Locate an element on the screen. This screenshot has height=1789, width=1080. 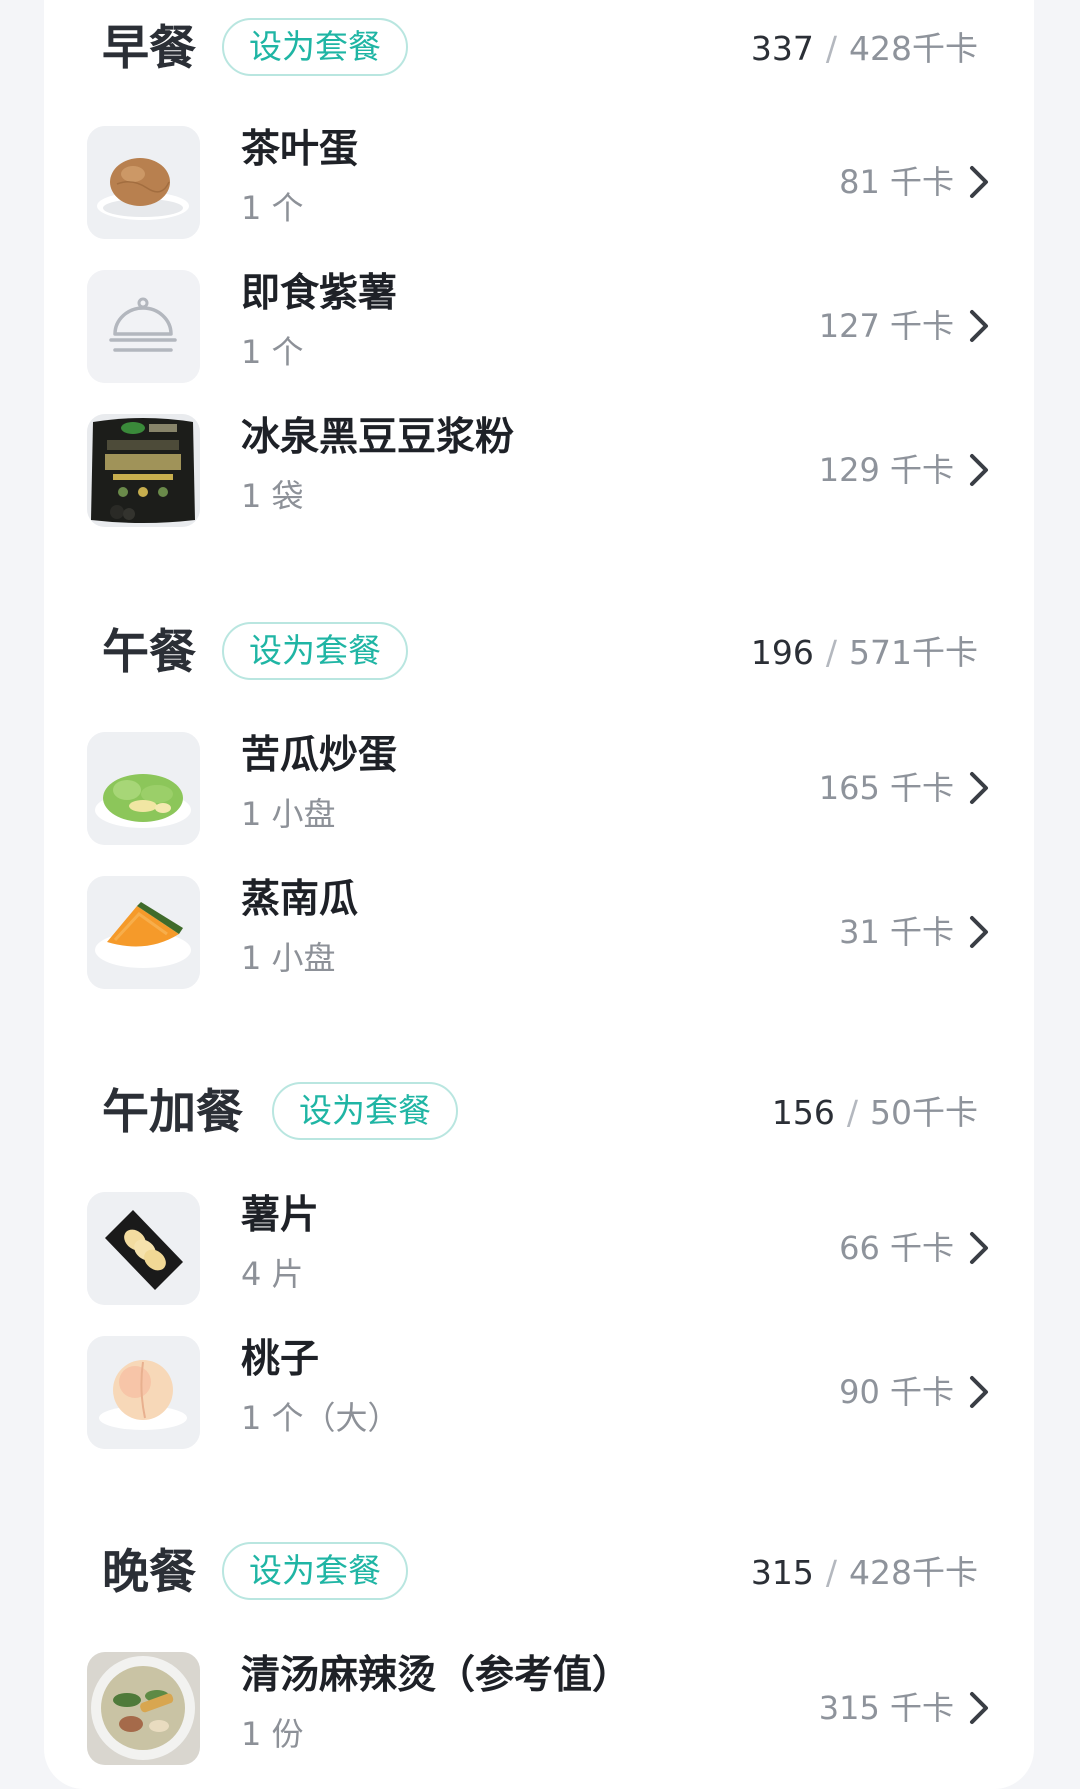
kcal-eaten: 315 is located at coordinates (782, 1572).